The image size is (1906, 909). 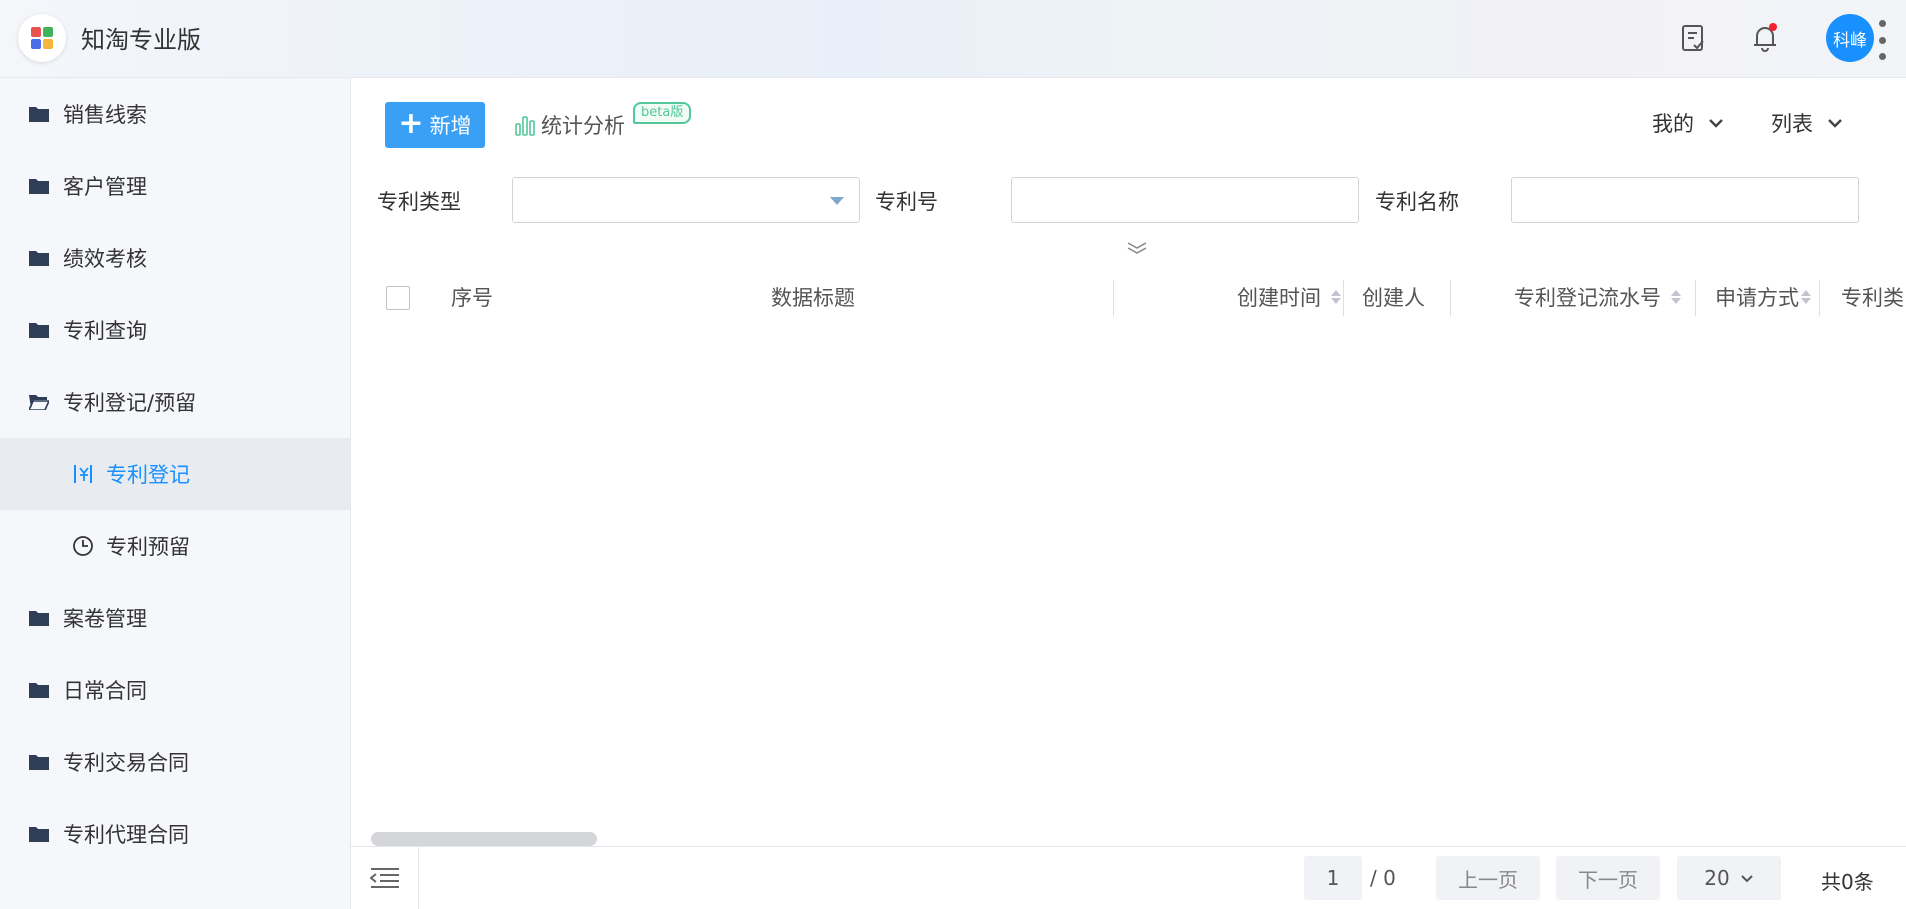 I want to click on app-logo, so click(x=42, y=38).